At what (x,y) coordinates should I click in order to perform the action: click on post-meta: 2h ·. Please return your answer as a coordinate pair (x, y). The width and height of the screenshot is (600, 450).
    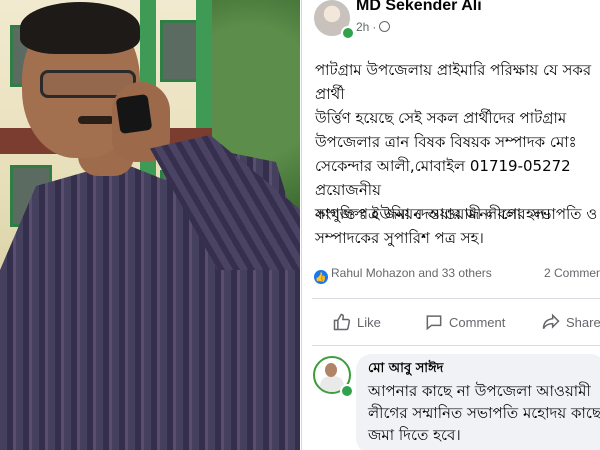
    Looking at the image, I should click on (373, 27).